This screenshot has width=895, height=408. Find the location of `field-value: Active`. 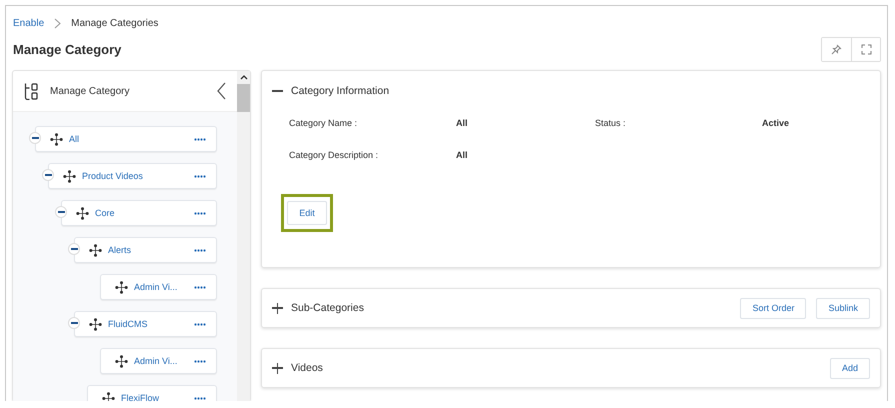

field-value: Active is located at coordinates (776, 123).